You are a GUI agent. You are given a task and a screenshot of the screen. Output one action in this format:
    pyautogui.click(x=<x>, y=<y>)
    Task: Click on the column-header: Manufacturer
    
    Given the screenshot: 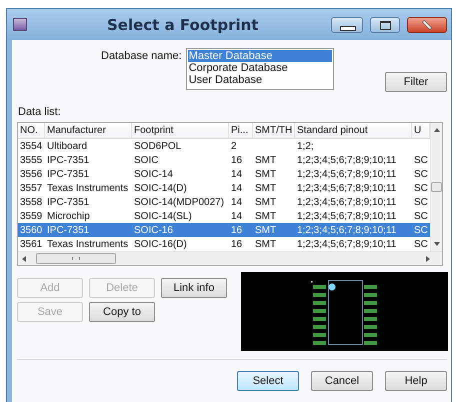 What is the action you would take?
    pyautogui.click(x=88, y=130)
    